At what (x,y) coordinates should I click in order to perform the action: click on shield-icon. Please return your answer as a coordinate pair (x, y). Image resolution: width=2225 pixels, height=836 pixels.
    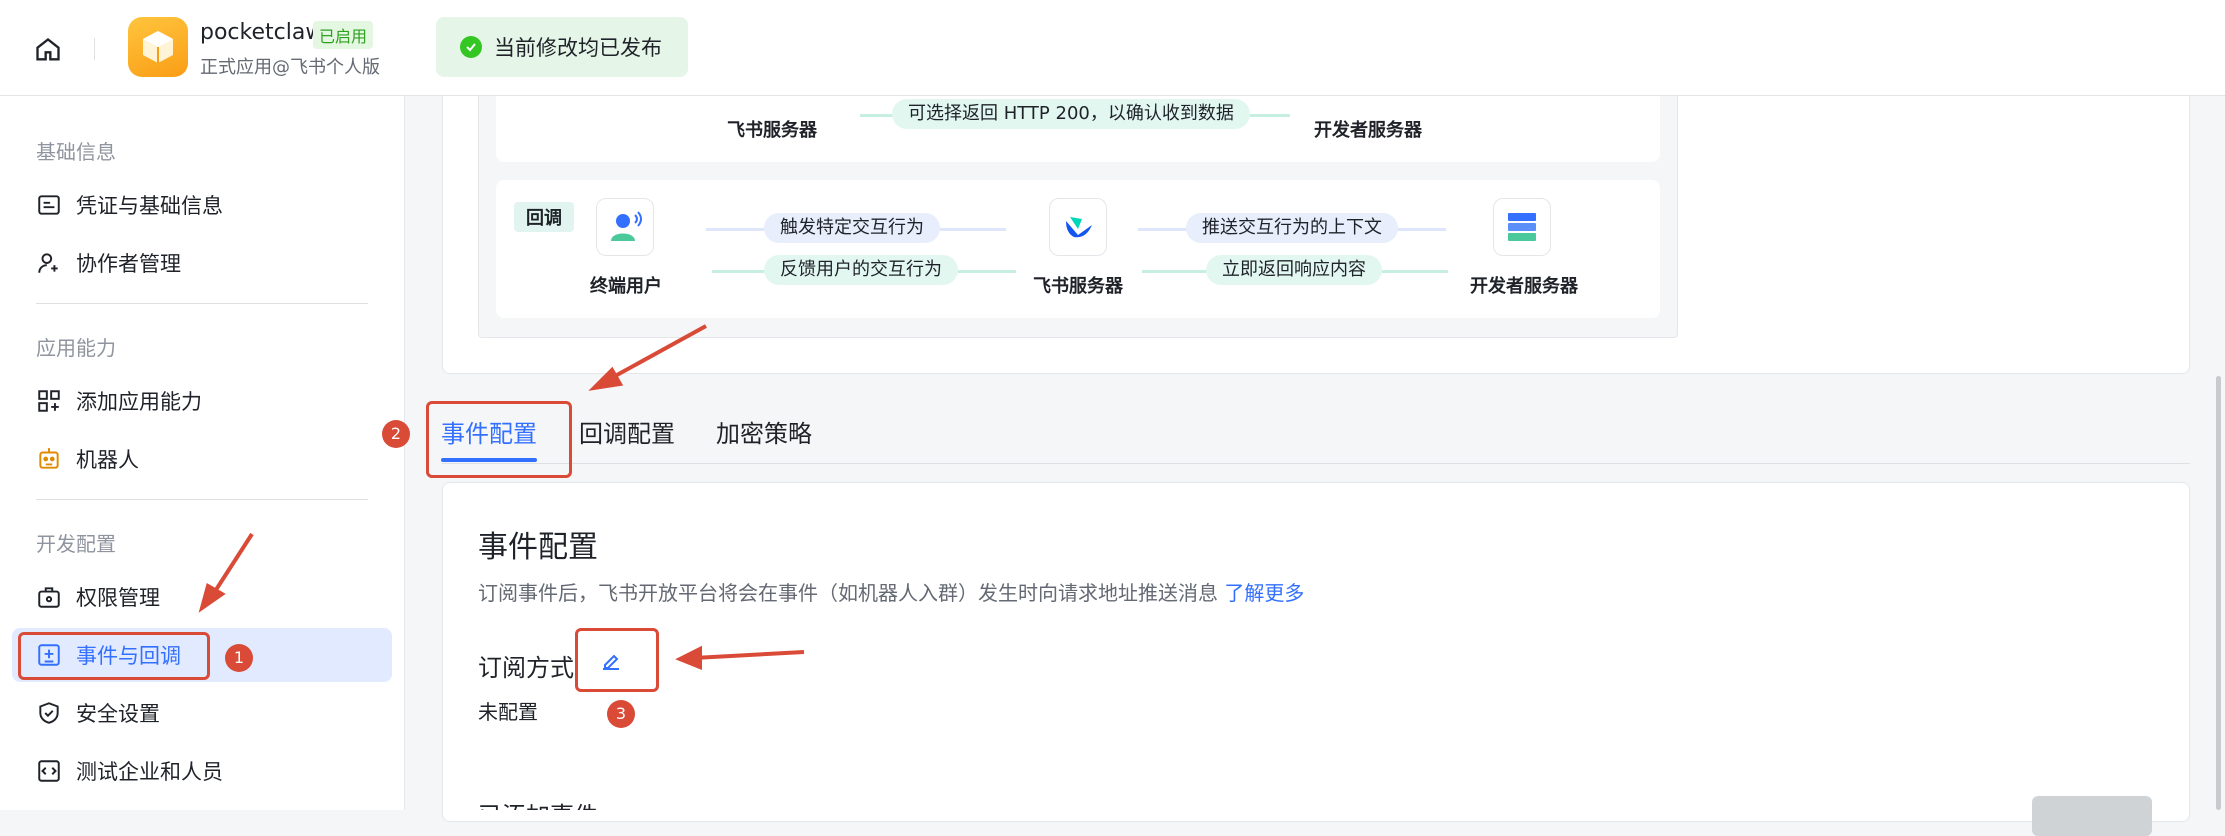
    Looking at the image, I should click on (49, 713).